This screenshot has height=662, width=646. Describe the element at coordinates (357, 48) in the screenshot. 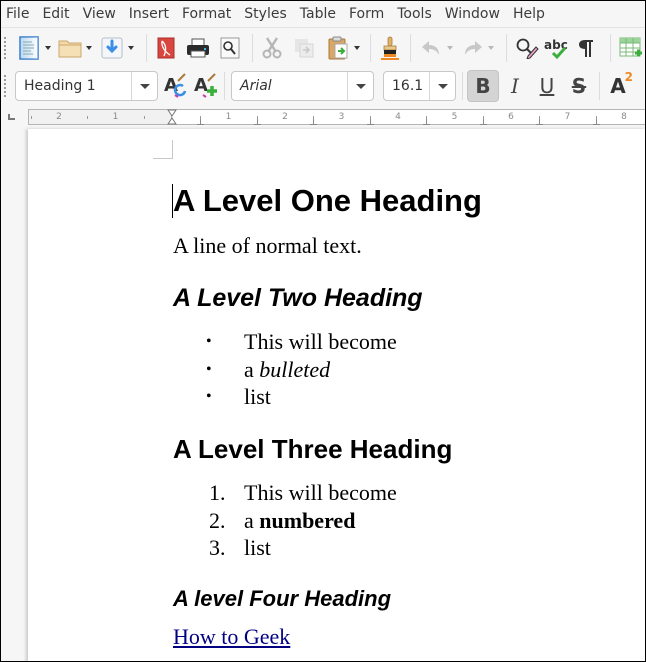

I see `paste-dropdown` at that location.